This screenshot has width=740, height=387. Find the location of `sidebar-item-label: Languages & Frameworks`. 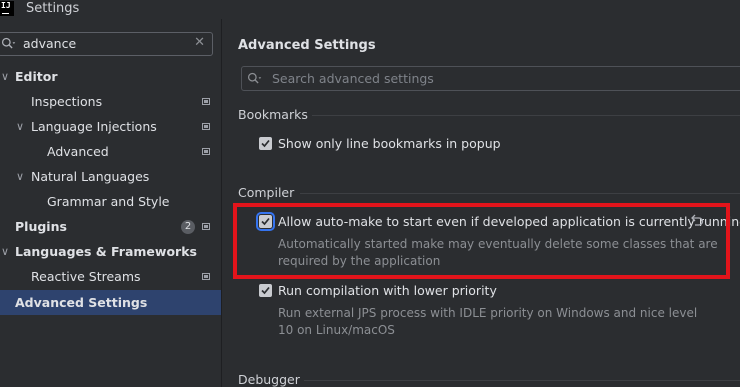

sidebar-item-label: Languages & Frameworks is located at coordinates (106, 251).